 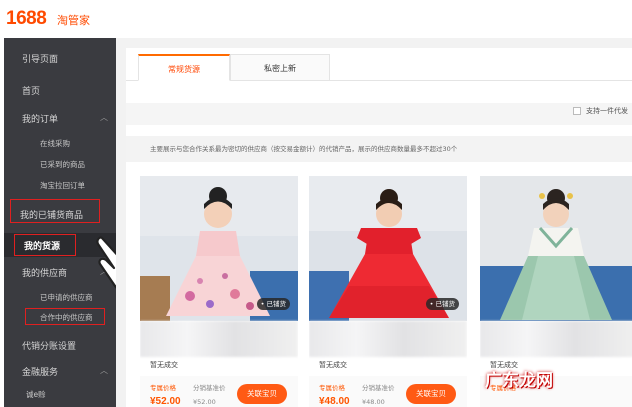 What do you see at coordinates (184, 67) in the screenshot?
I see `tab-regular-sources: 常规货源` at bounding box center [184, 67].